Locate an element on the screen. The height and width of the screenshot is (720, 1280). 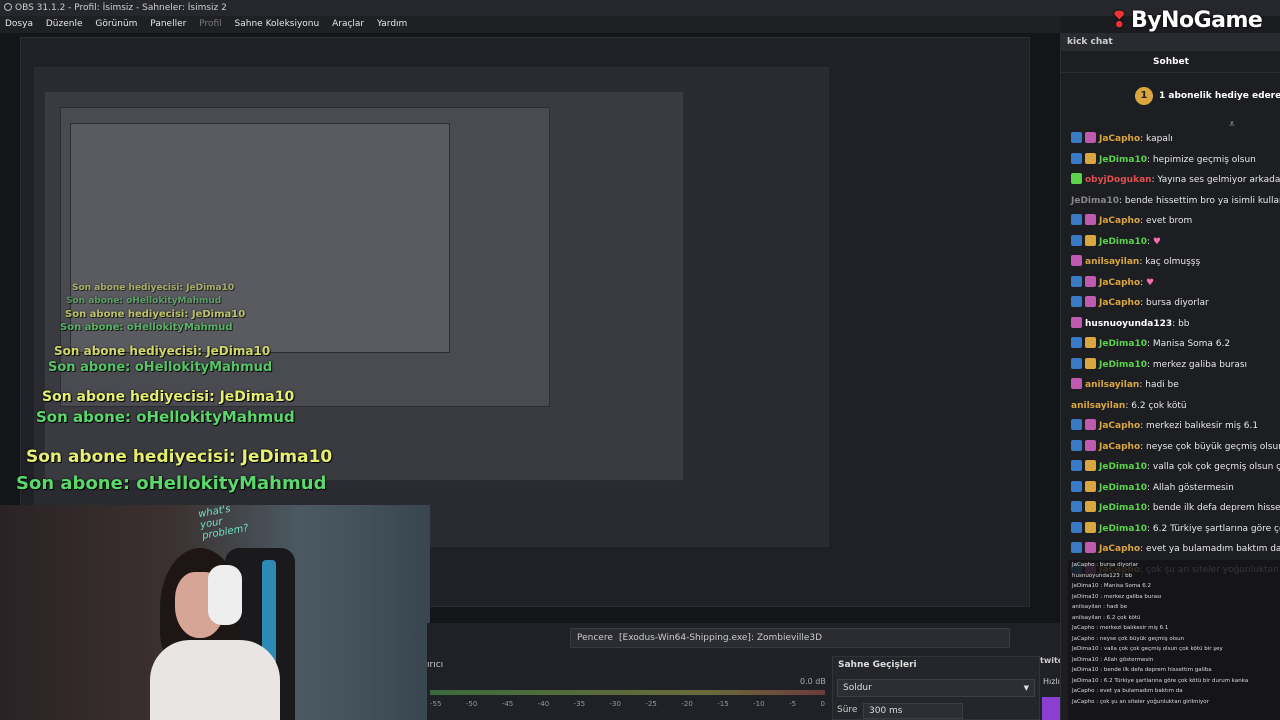
chat-message: JaCapho: evet brom is located at coordinates (1170, 221).